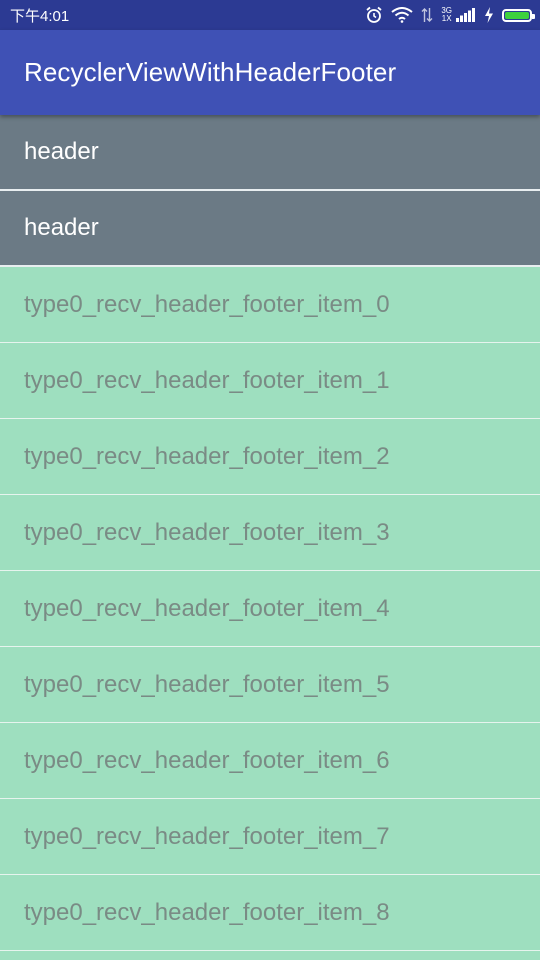 The width and height of the screenshot is (540, 960). I want to click on network-type: 3G 1X, so click(446, 15).